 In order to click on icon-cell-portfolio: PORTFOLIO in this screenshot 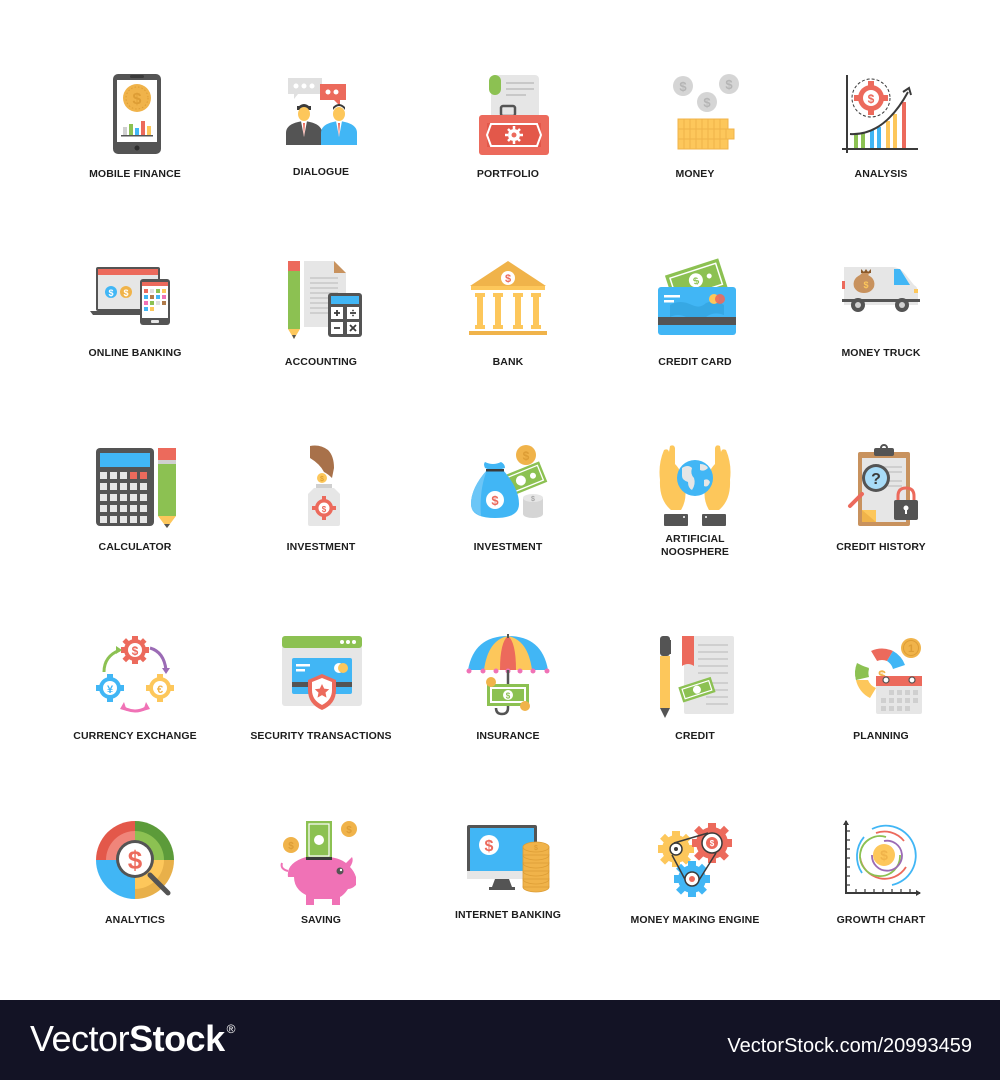, I will do `click(508, 130)`.